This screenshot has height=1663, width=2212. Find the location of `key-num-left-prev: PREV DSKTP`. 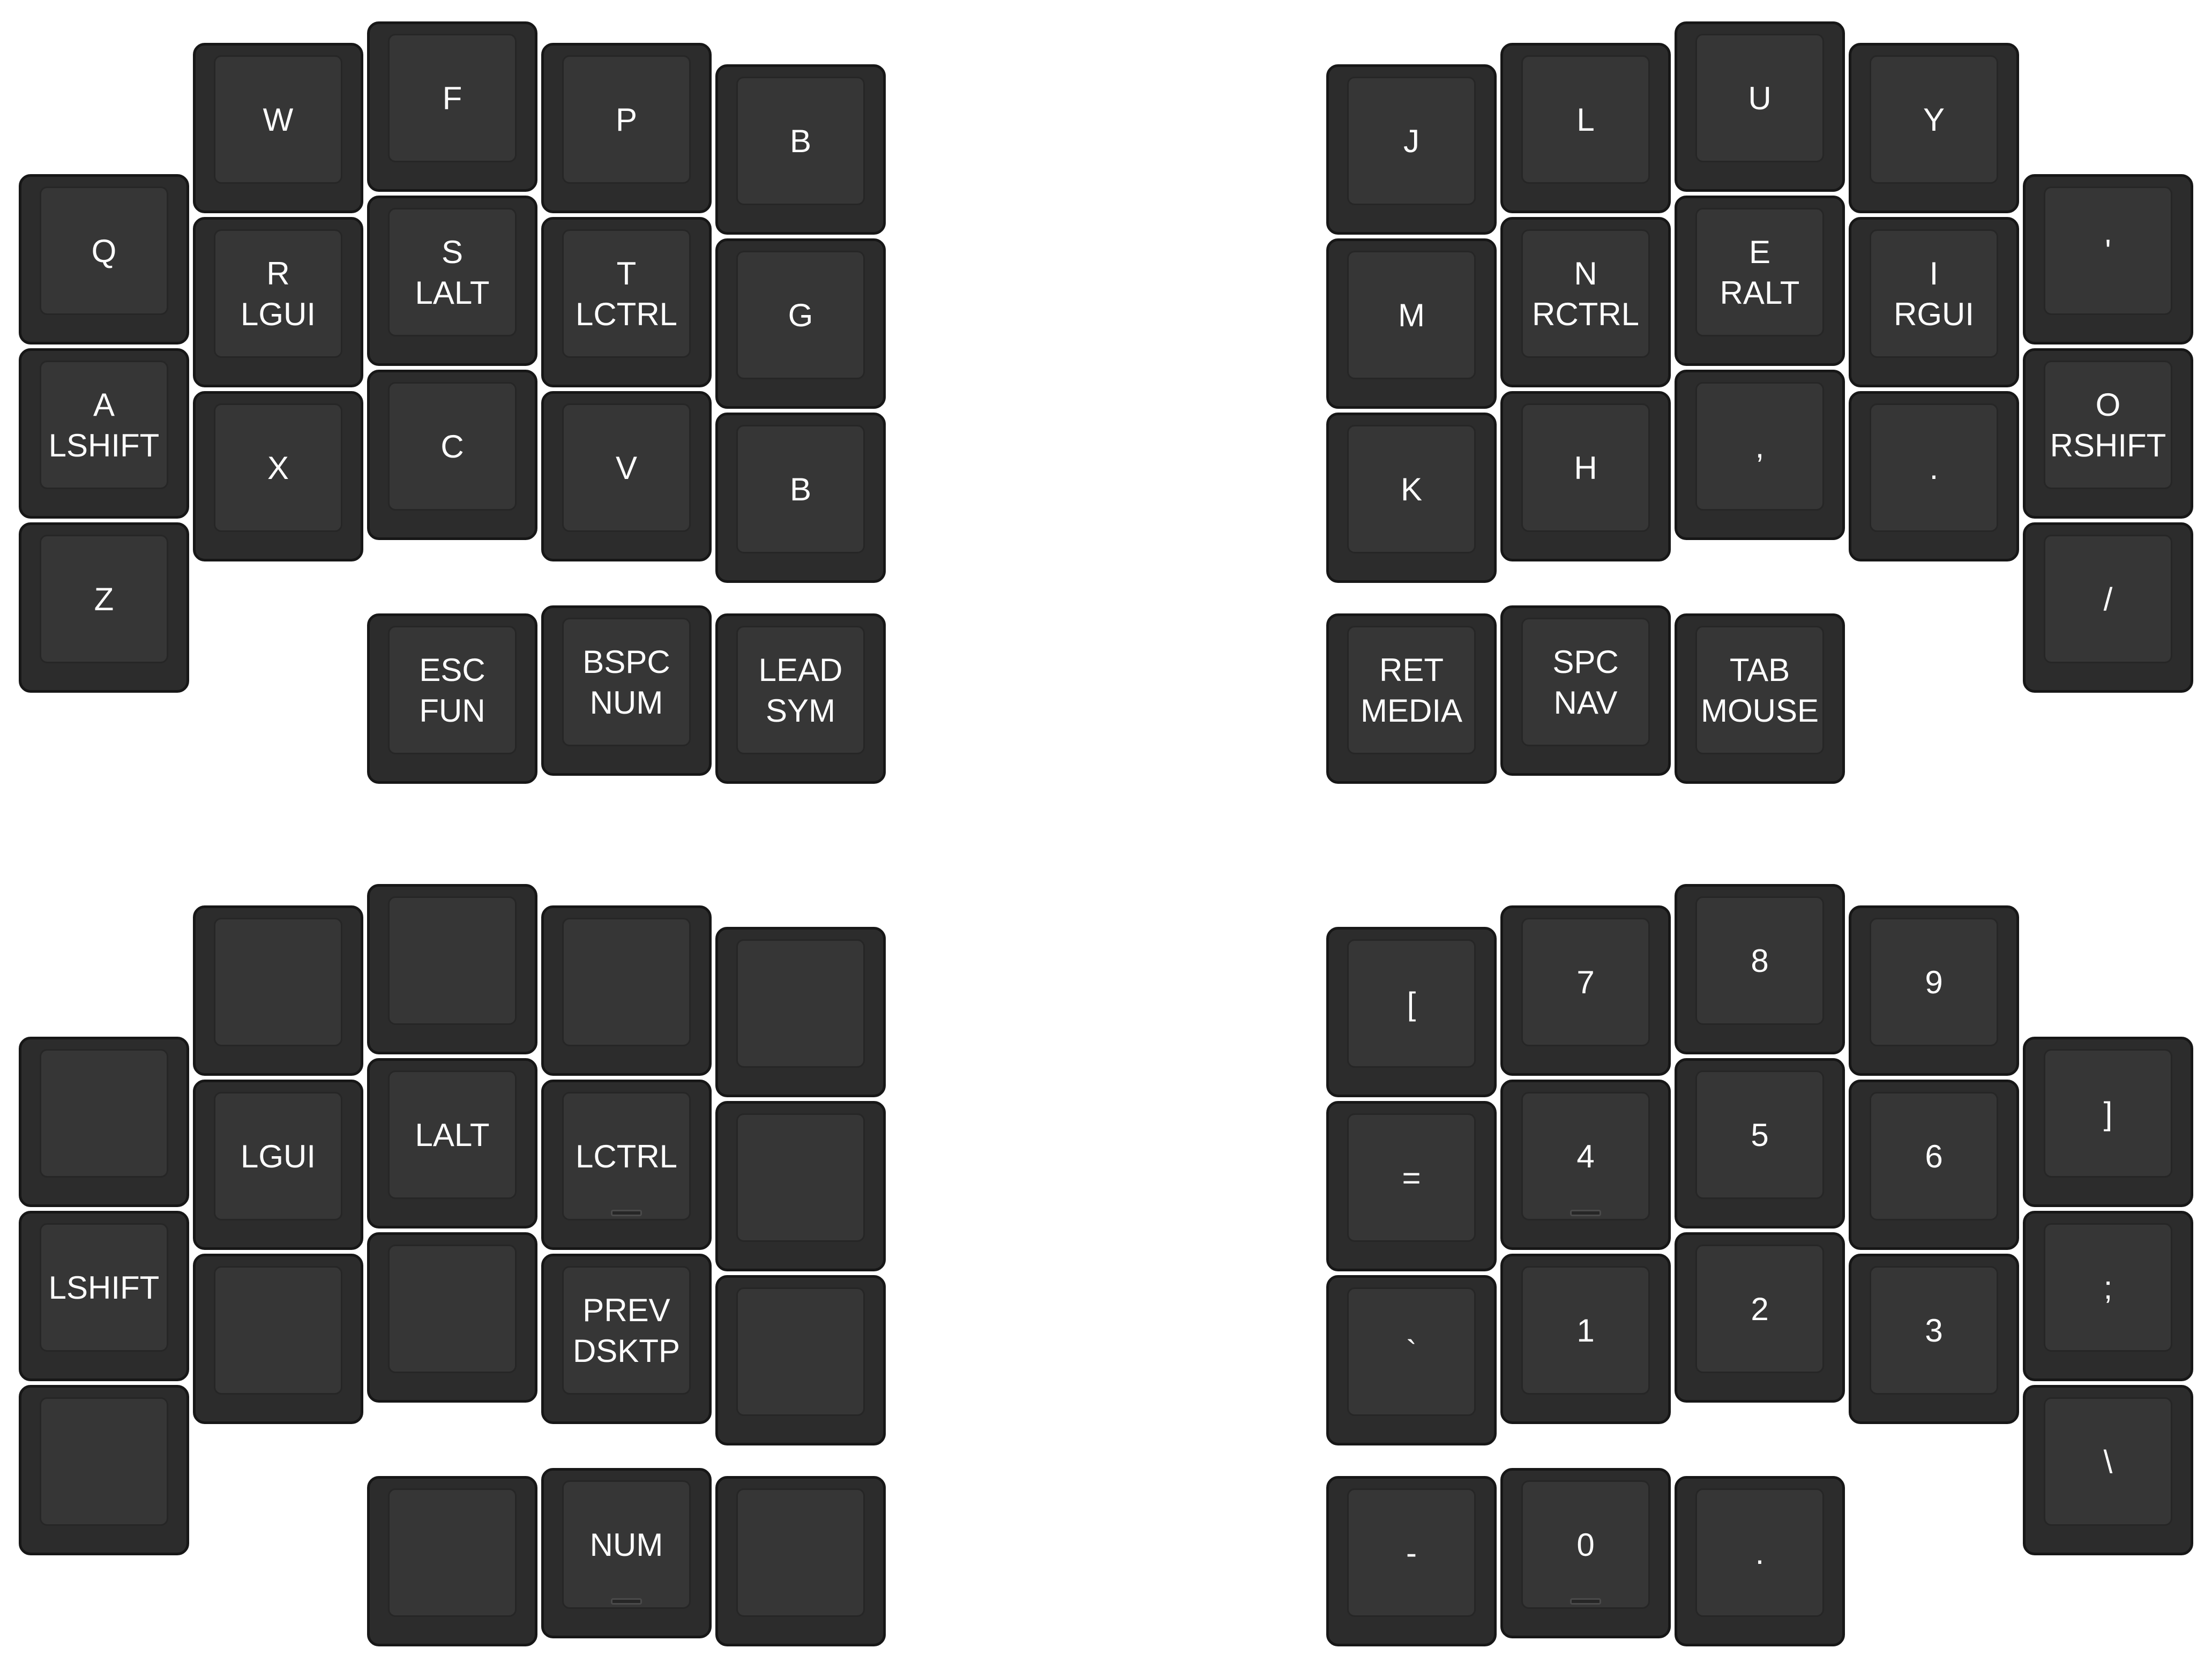

key-num-left-prev: PREV DSKTP is located at coordinates (626, 1339).